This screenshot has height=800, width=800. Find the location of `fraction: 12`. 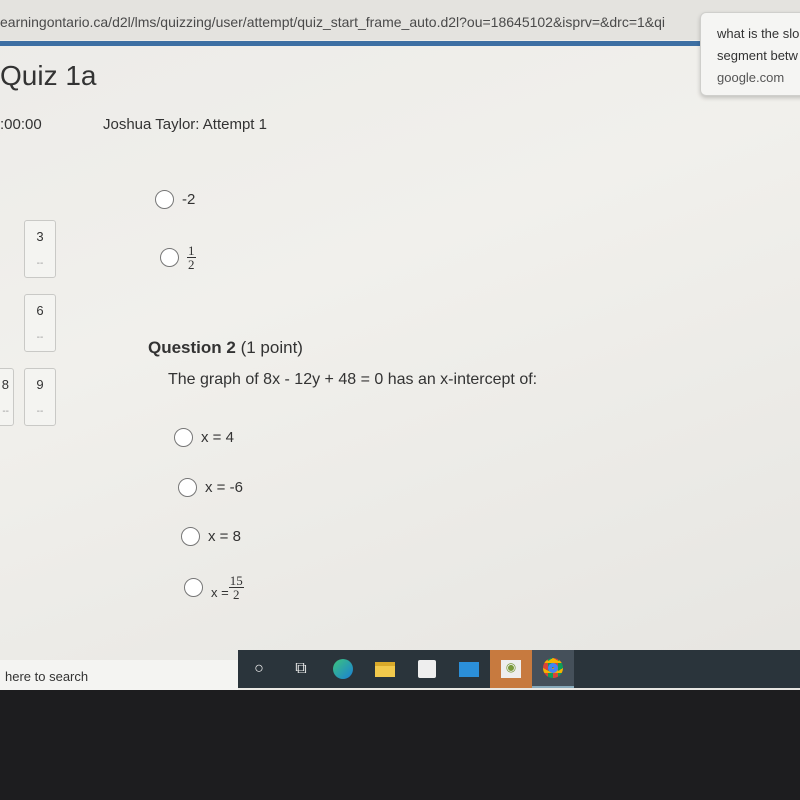

fraction: 12 is located at coordinates (191, 257).